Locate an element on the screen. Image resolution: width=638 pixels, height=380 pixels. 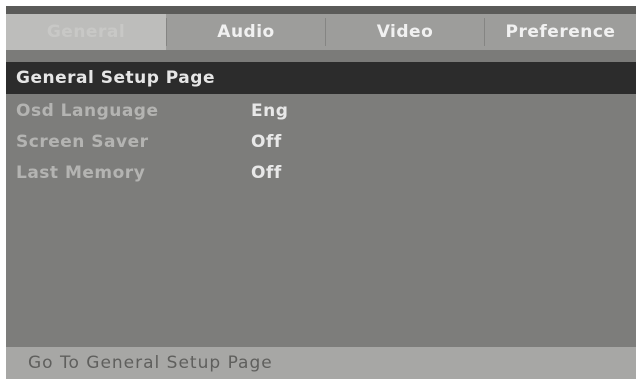
tab-audio: Audio is located at coordinates (246, 32).